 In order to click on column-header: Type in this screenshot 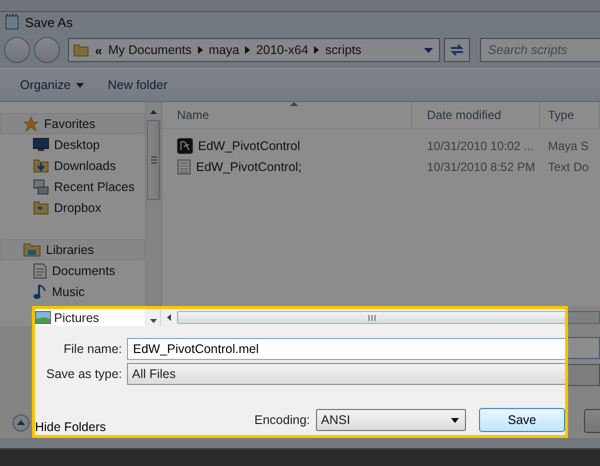, I will do `click(570, 115)`.